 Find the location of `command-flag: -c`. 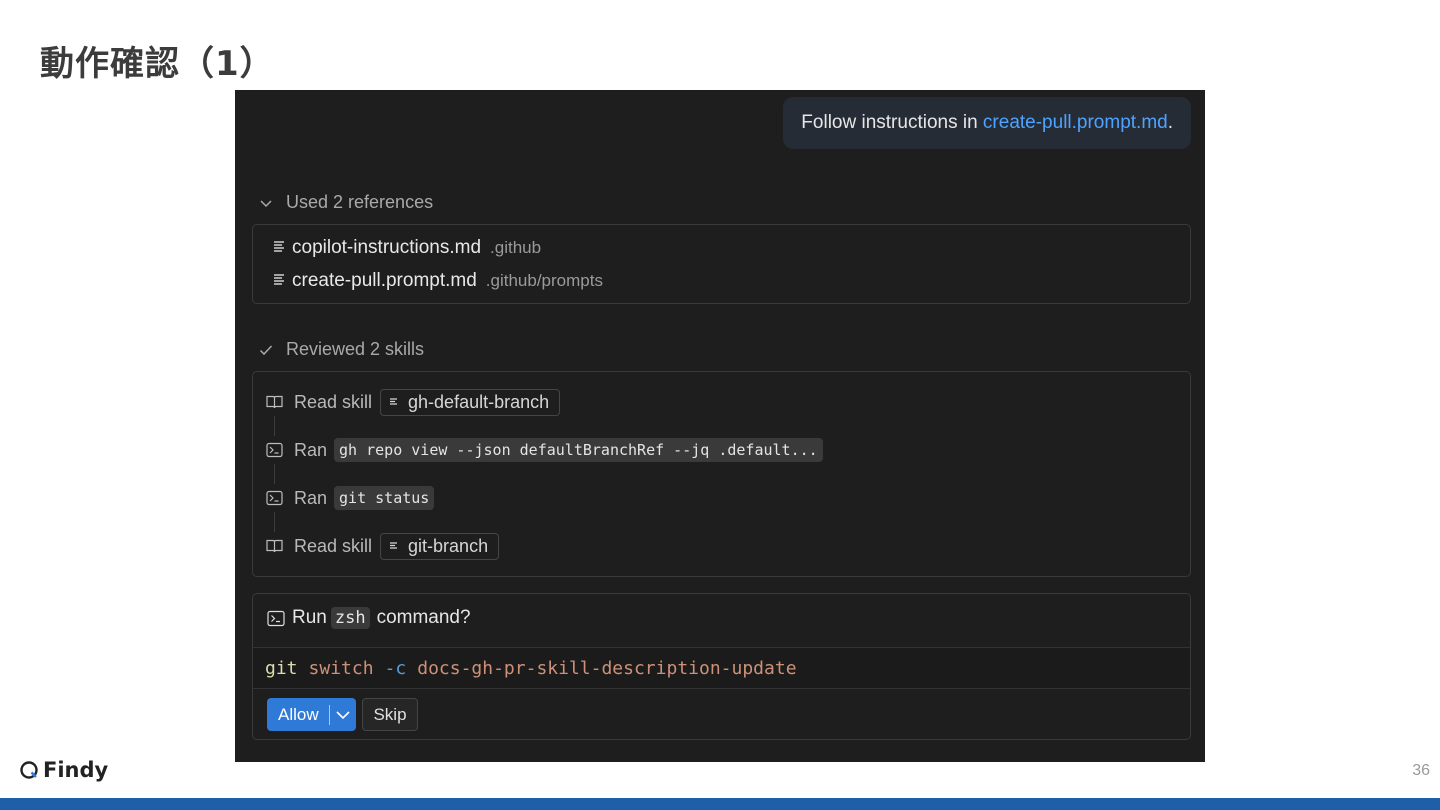

command-flag: -c is located at coordinates (395, 668).